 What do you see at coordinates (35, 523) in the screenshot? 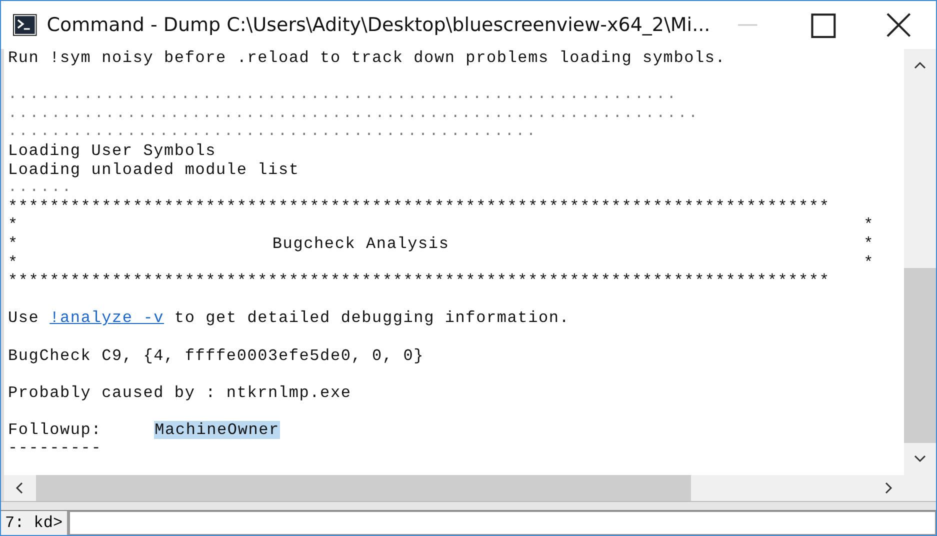
I see `command-prompt: 7: kd>` at bounding box center [35, 523].